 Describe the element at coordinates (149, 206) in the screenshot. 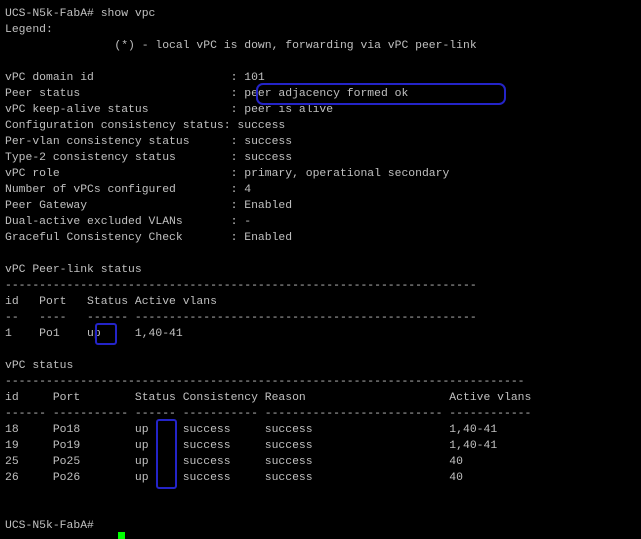

I see `peer-gateway-row: Peer Gateway : Enabled` at that location.